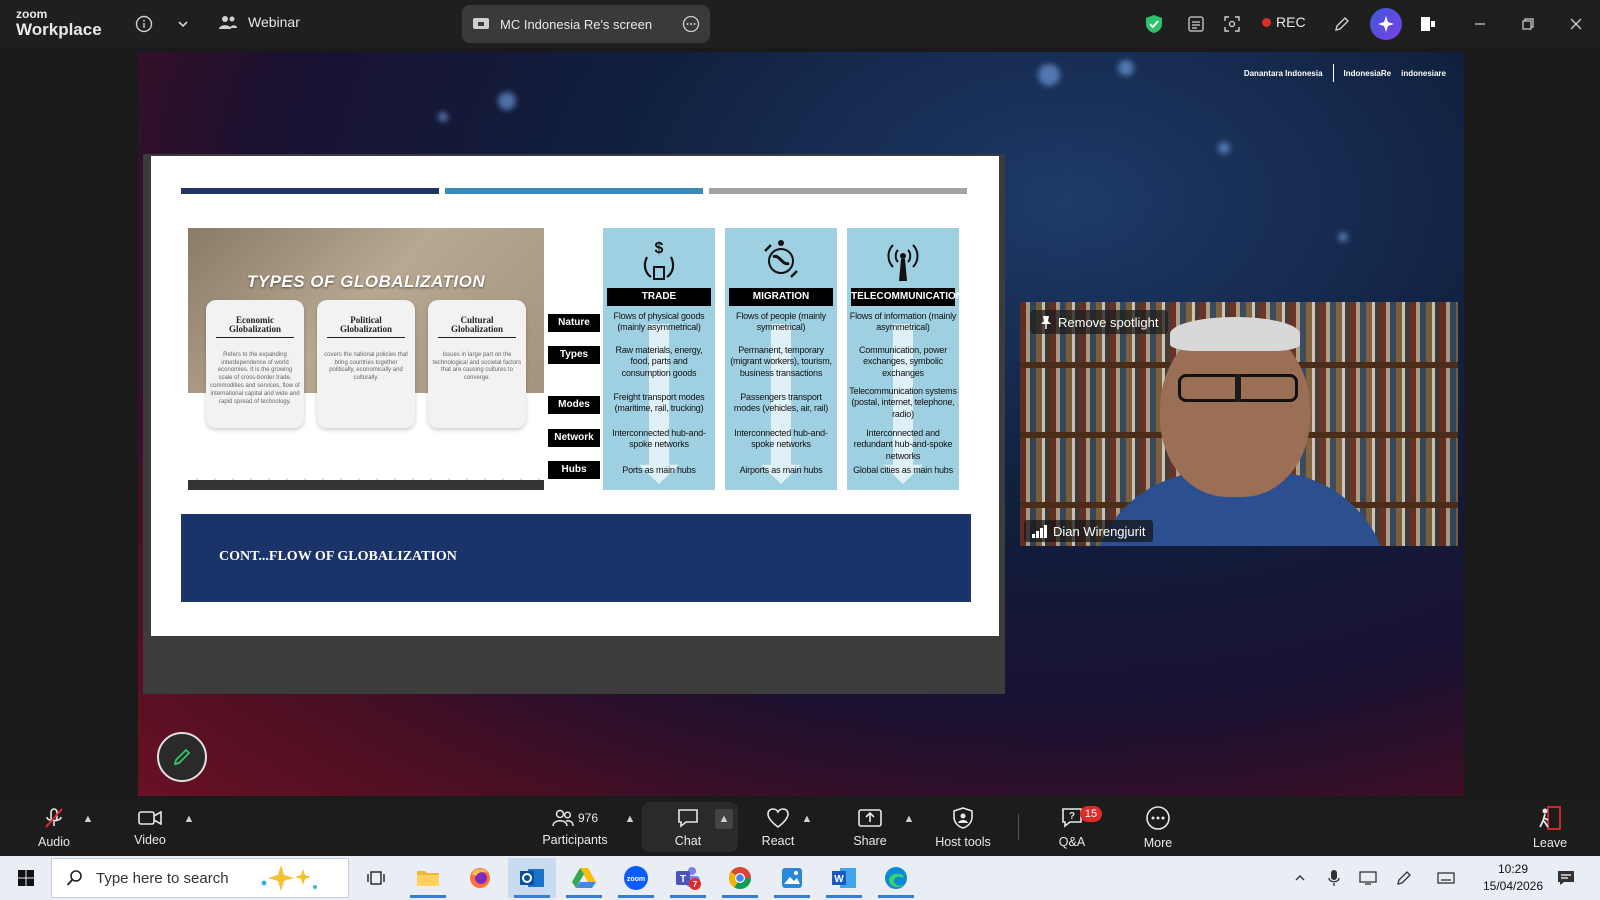 The image size is (1600, 900). What do you see at coordinates (870, 827) in the screenshot?
I see `share-button: Share` at bounding box center [870, 827].